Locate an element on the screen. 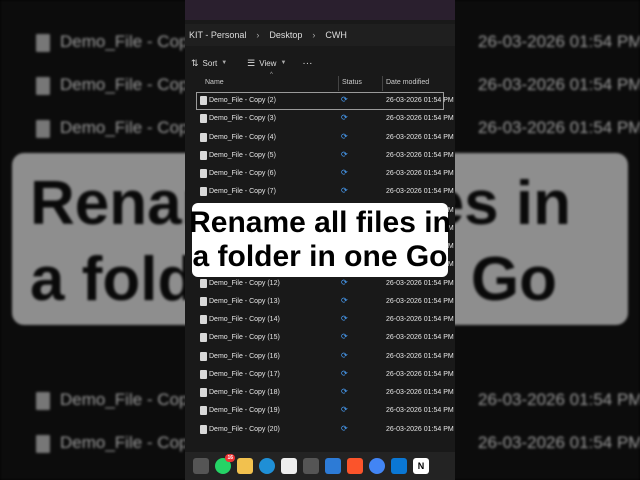 This screenshot has width=640, height=480. file-name: Demo_File - Copy (17) is located at coordinates (244, 374).